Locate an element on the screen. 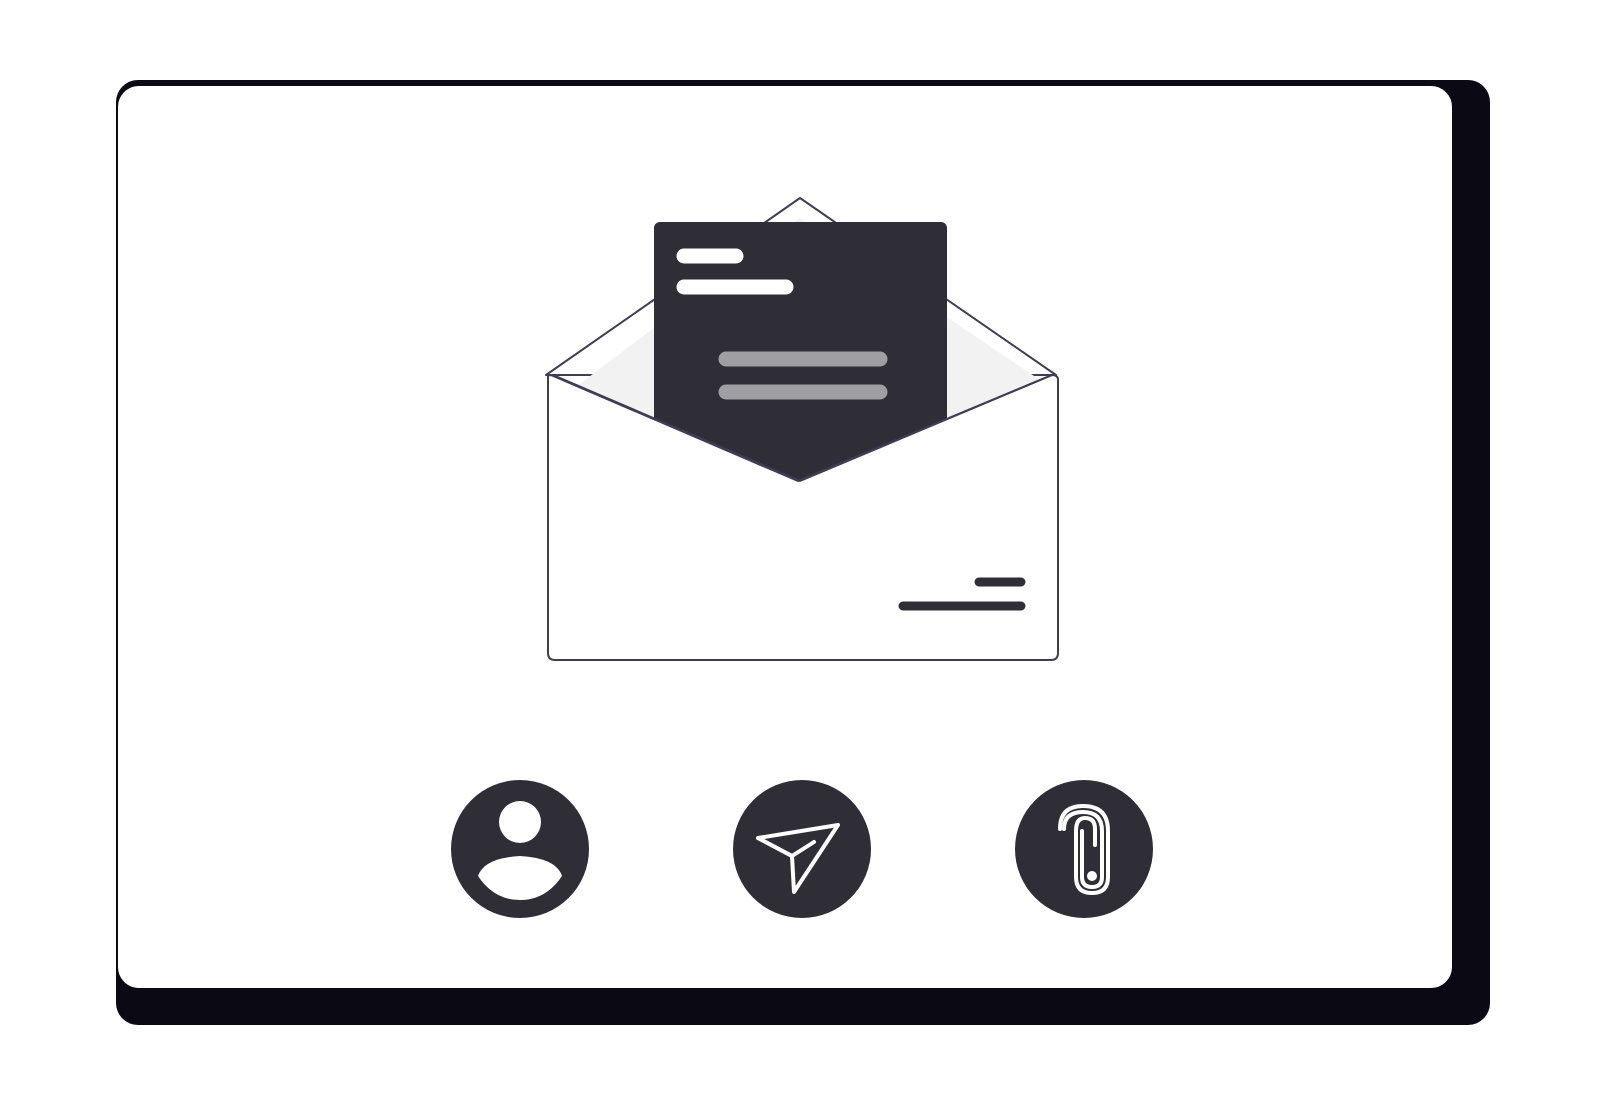 This screenshot has height=1104, width=1598. send-button is located at coordinates (802, 849).